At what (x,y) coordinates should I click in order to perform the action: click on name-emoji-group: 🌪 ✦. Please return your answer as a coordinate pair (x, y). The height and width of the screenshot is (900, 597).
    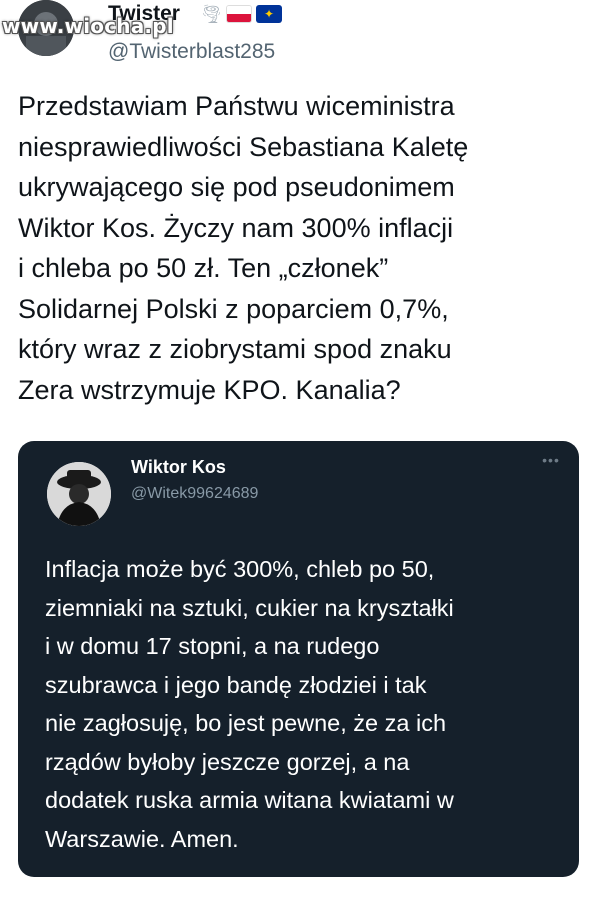
    Looking at the image, I should click on (241, 14).